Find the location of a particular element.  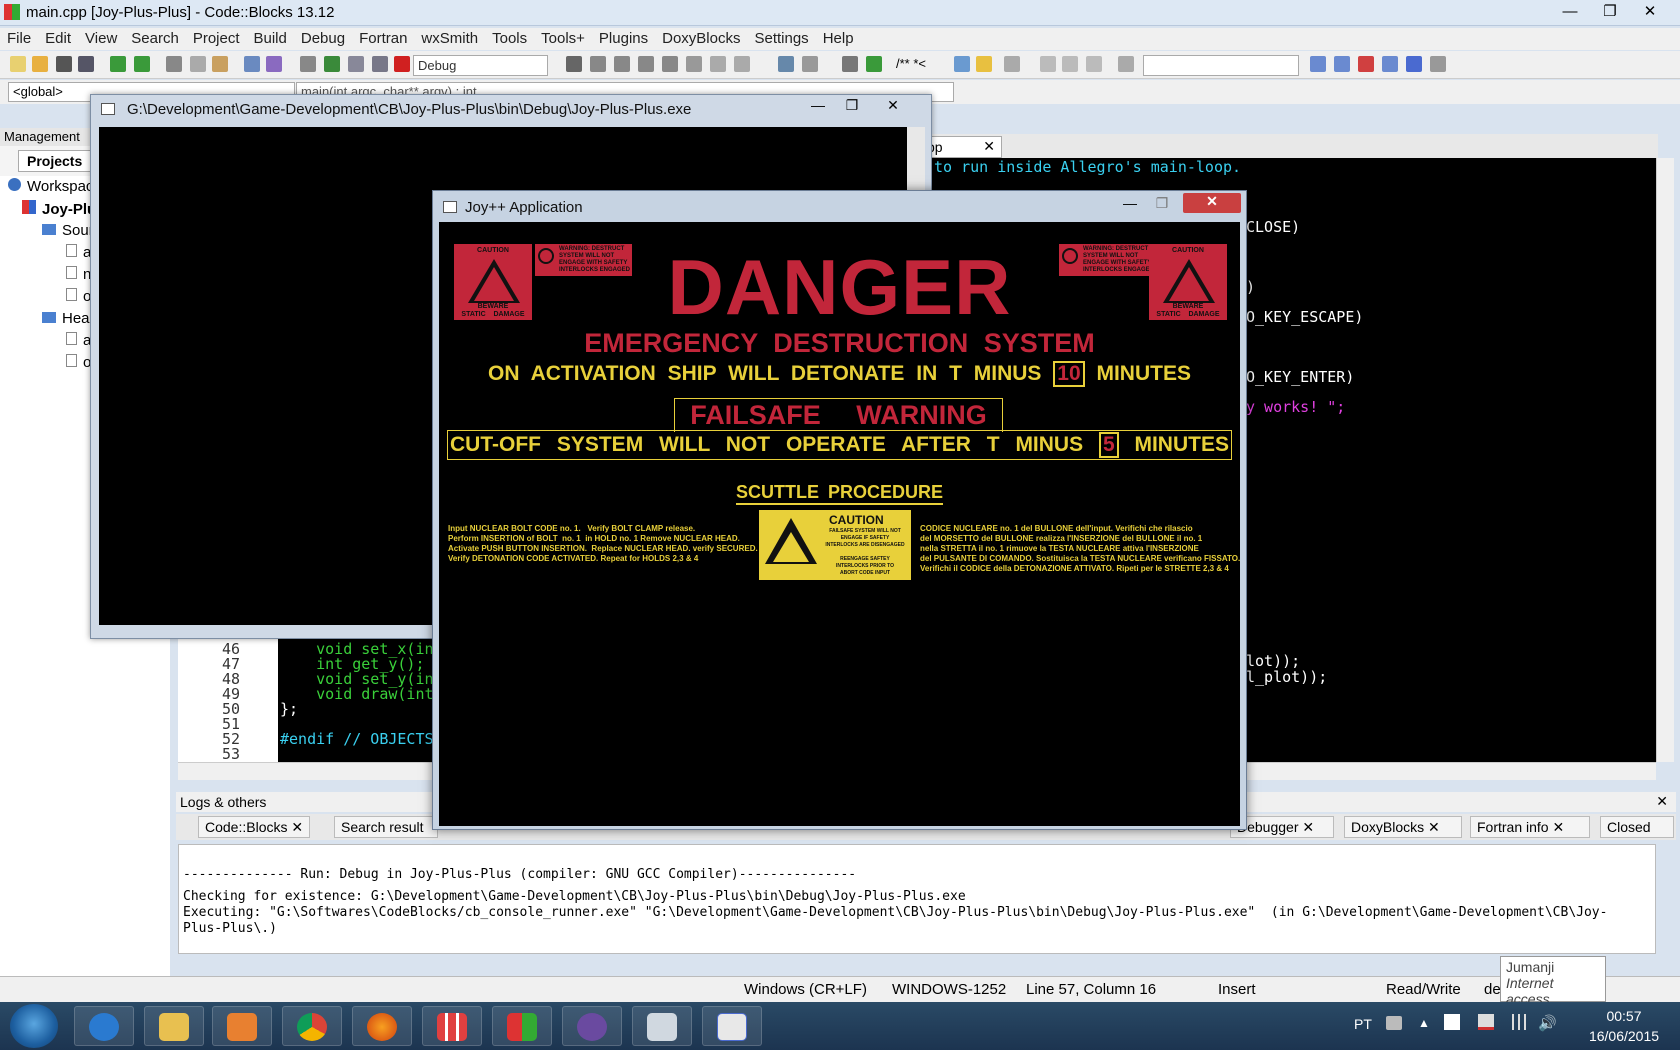

menu-doxyblocks: DoxyBlocks is located at coordinates (701, 38).